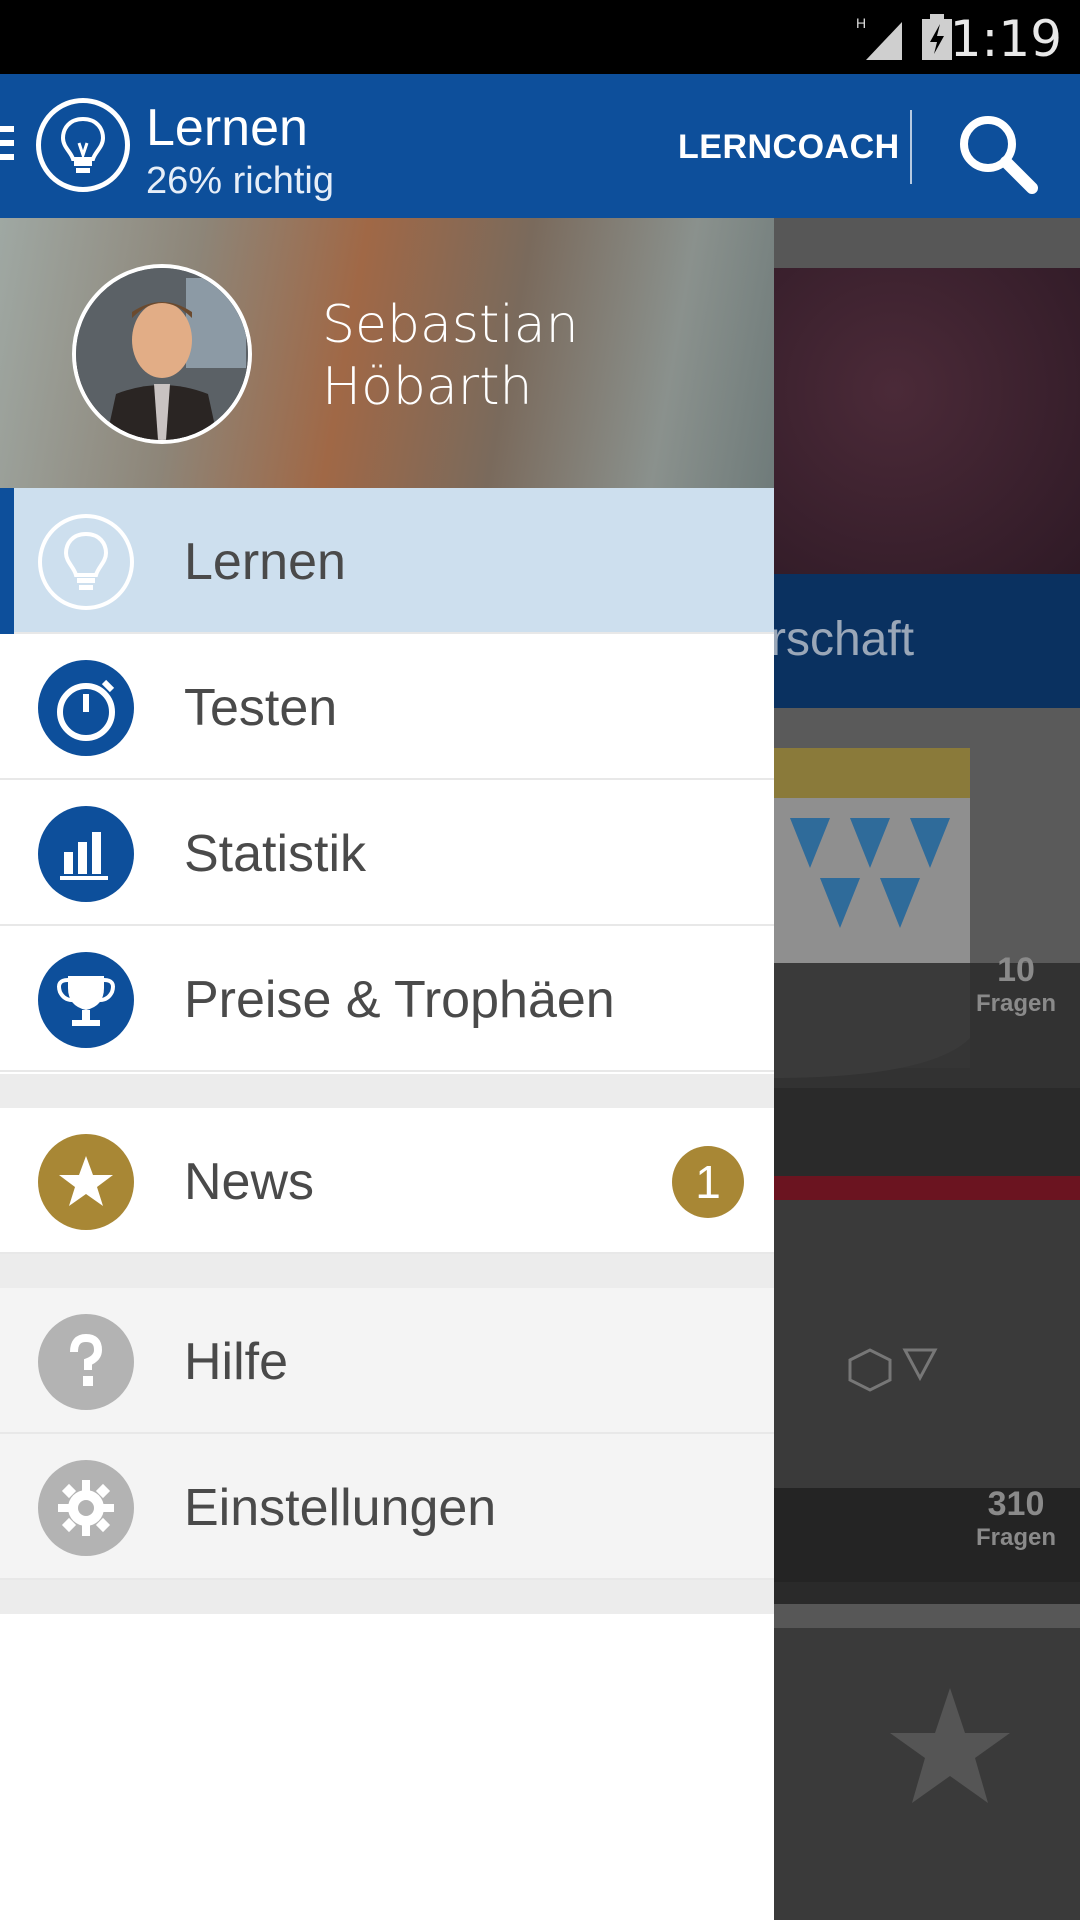 The width and height of the screenshot is (1080, 1920). Describe the element at coordinates (540, 146) in the screenshot. I see `app-bar: Lernen 26% richtig LERNCOACH` at that location.